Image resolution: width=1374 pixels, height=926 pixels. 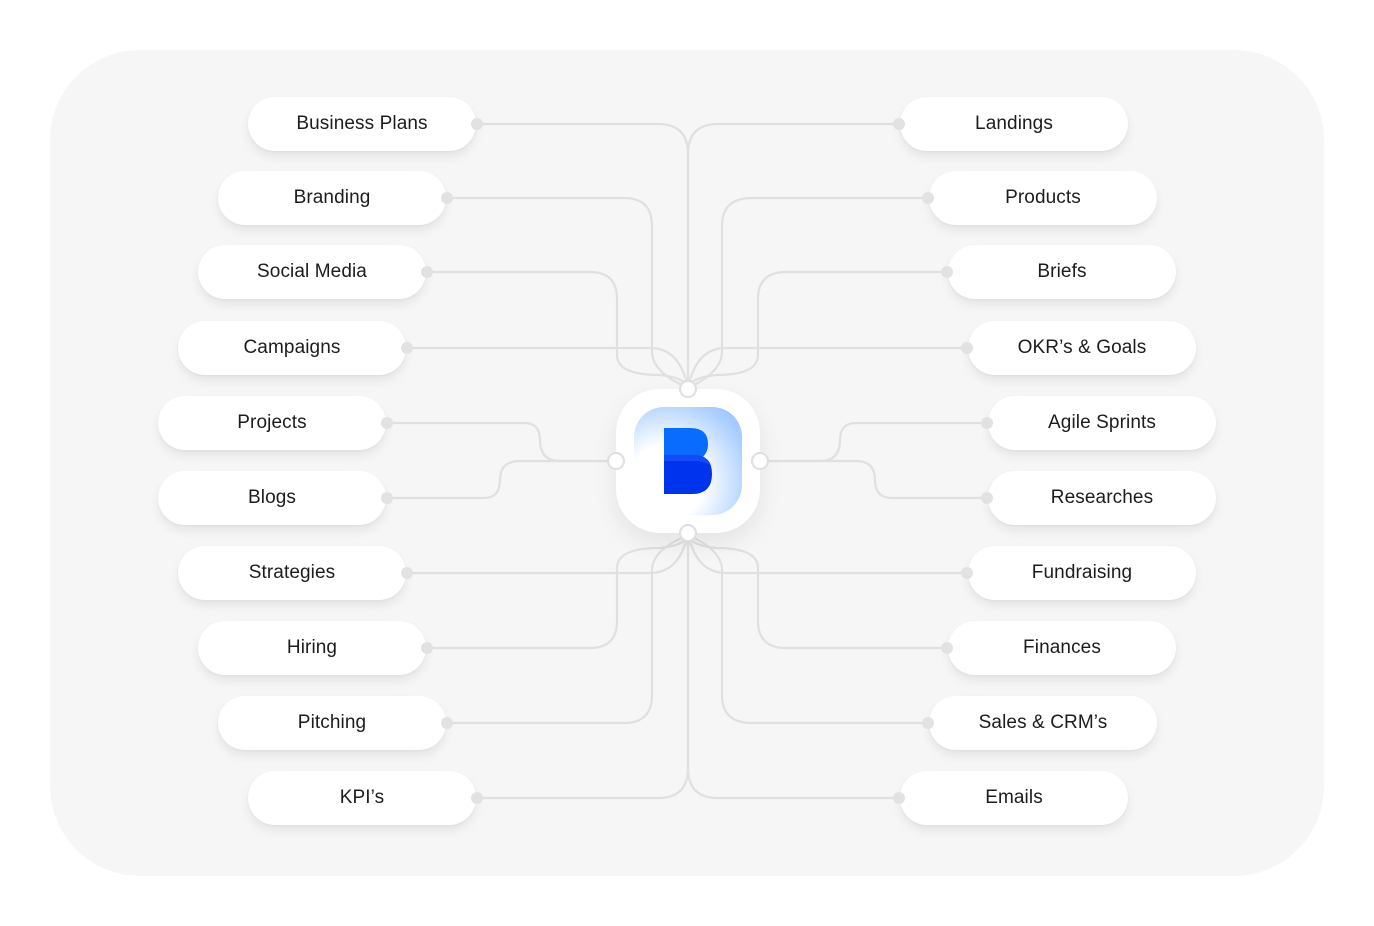 I want to click on wire-agile-sprints, so click(x=873, y=442).